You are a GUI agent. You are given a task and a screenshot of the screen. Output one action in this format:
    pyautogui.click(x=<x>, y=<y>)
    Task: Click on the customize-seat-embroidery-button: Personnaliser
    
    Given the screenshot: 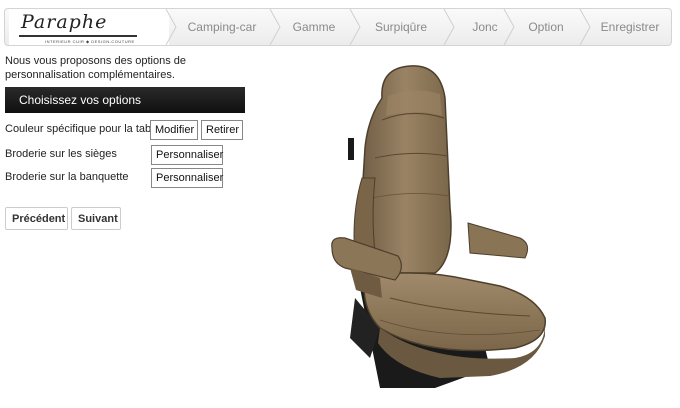 What is the action you would take?
    pyautogui.click(x=187, y=155)
    